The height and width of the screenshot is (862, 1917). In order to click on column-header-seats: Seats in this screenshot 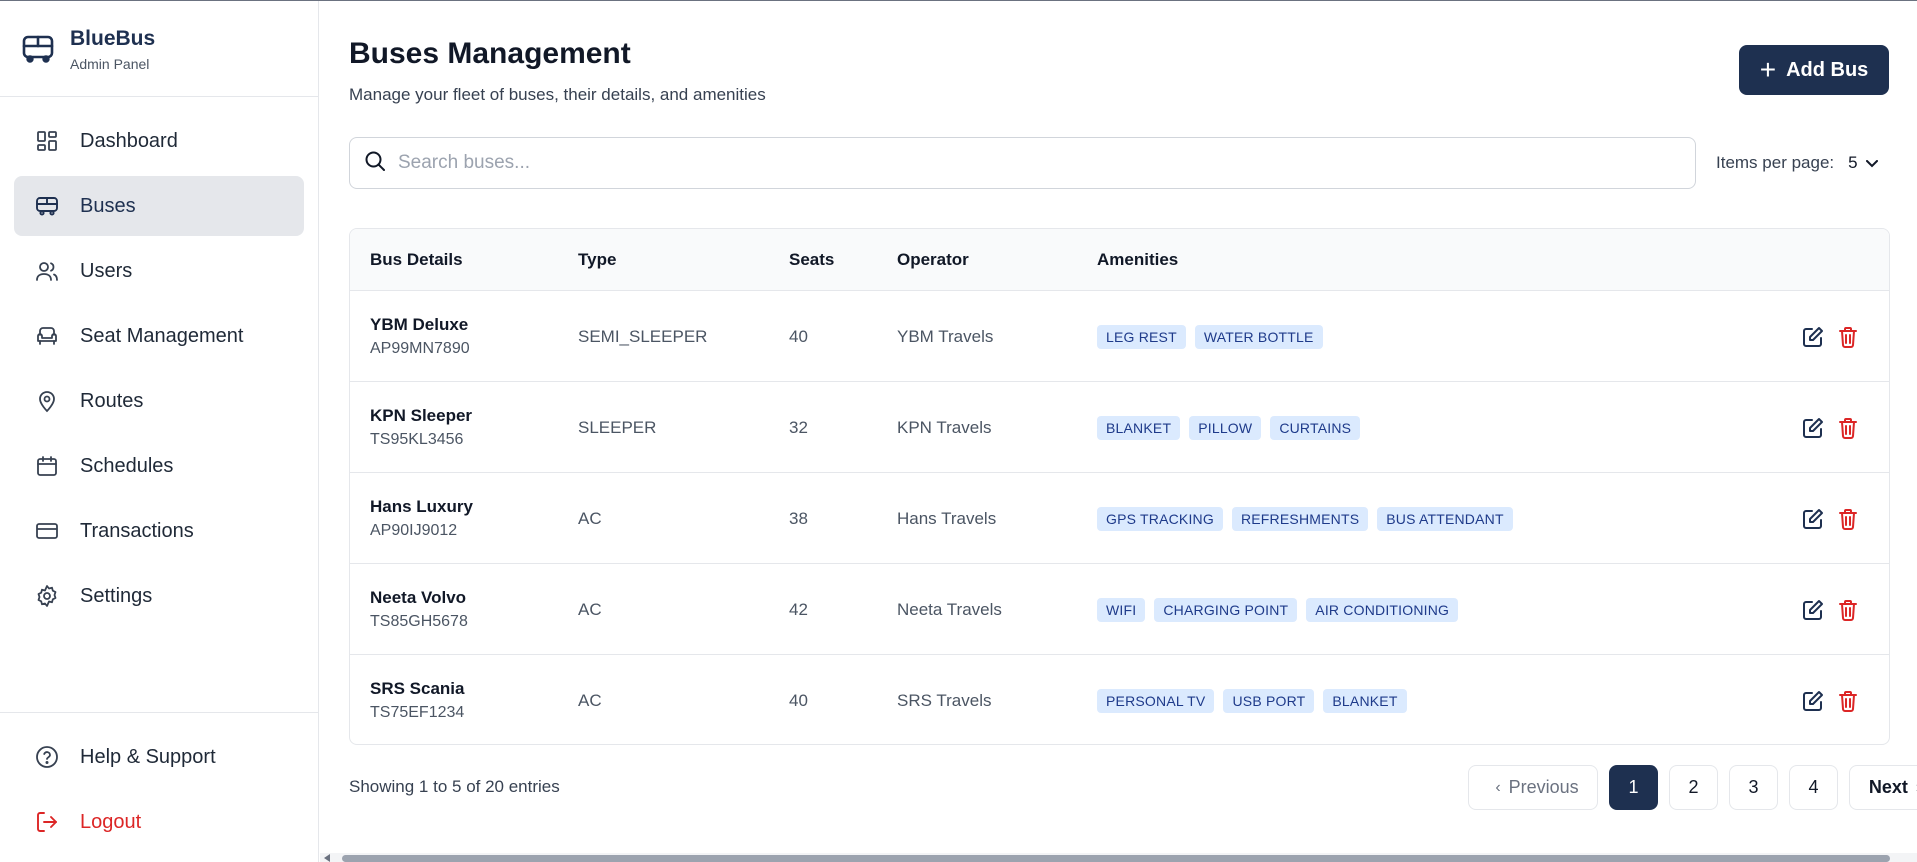, I will do `click(812, 259)`.